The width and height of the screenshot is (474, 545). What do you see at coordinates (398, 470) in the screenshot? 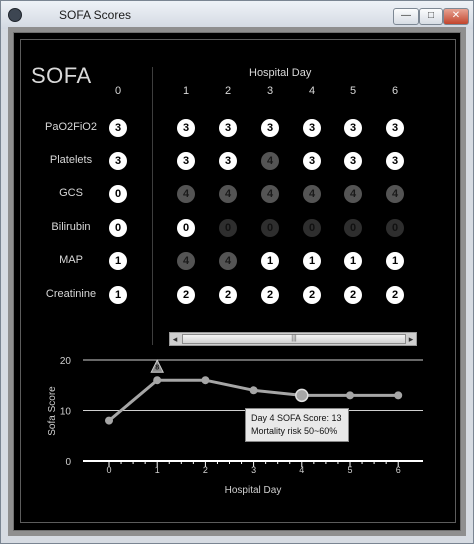
I see `x-tick-label: 6` at bounding box center [398, 470].